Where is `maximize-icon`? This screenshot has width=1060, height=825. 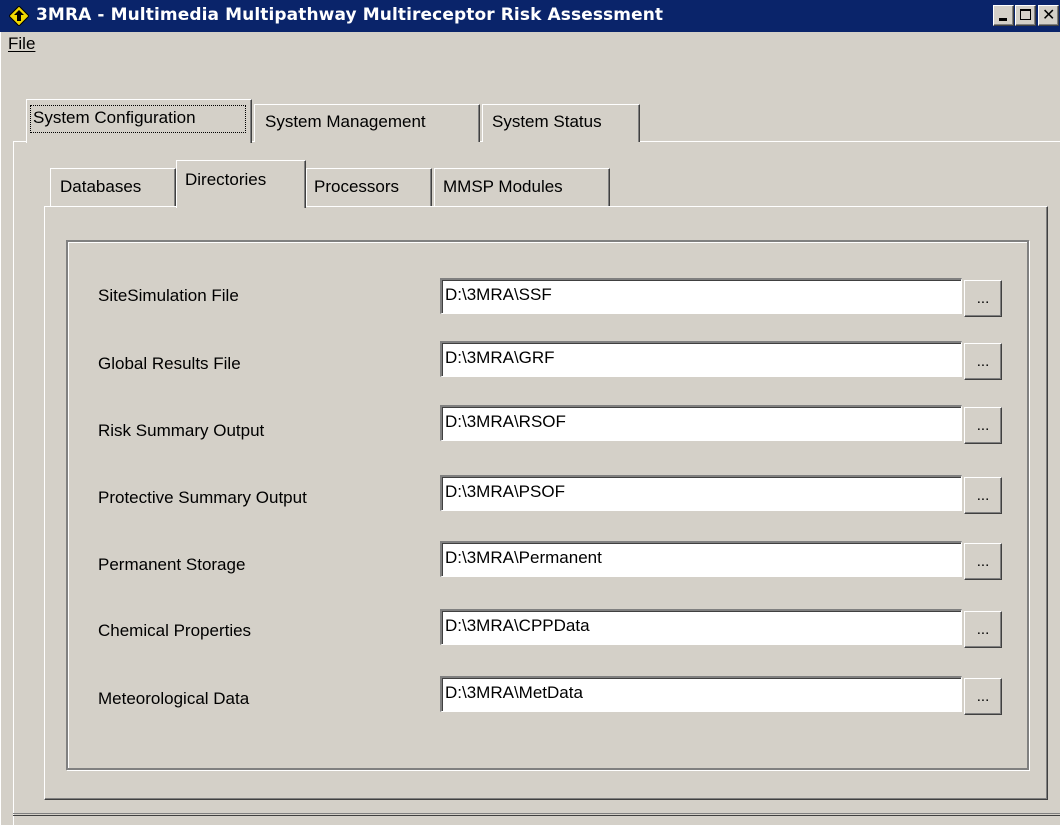
maximize-icon is located at coordinates (1025, 14).